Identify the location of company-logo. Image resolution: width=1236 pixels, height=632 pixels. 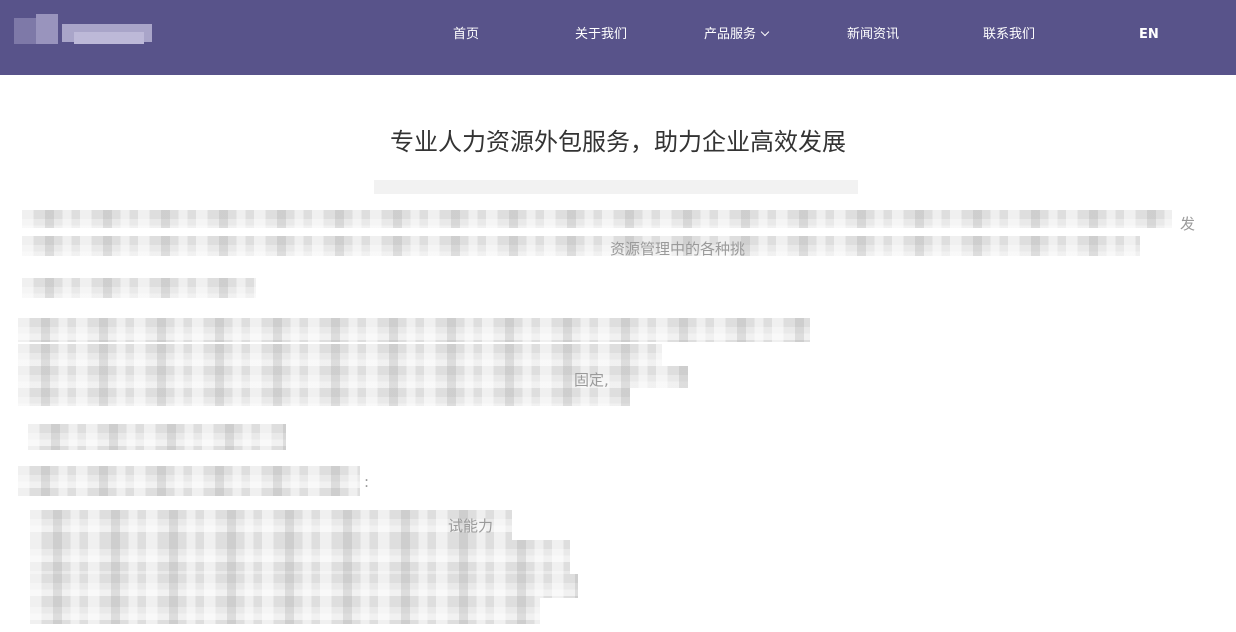
(84, 32).